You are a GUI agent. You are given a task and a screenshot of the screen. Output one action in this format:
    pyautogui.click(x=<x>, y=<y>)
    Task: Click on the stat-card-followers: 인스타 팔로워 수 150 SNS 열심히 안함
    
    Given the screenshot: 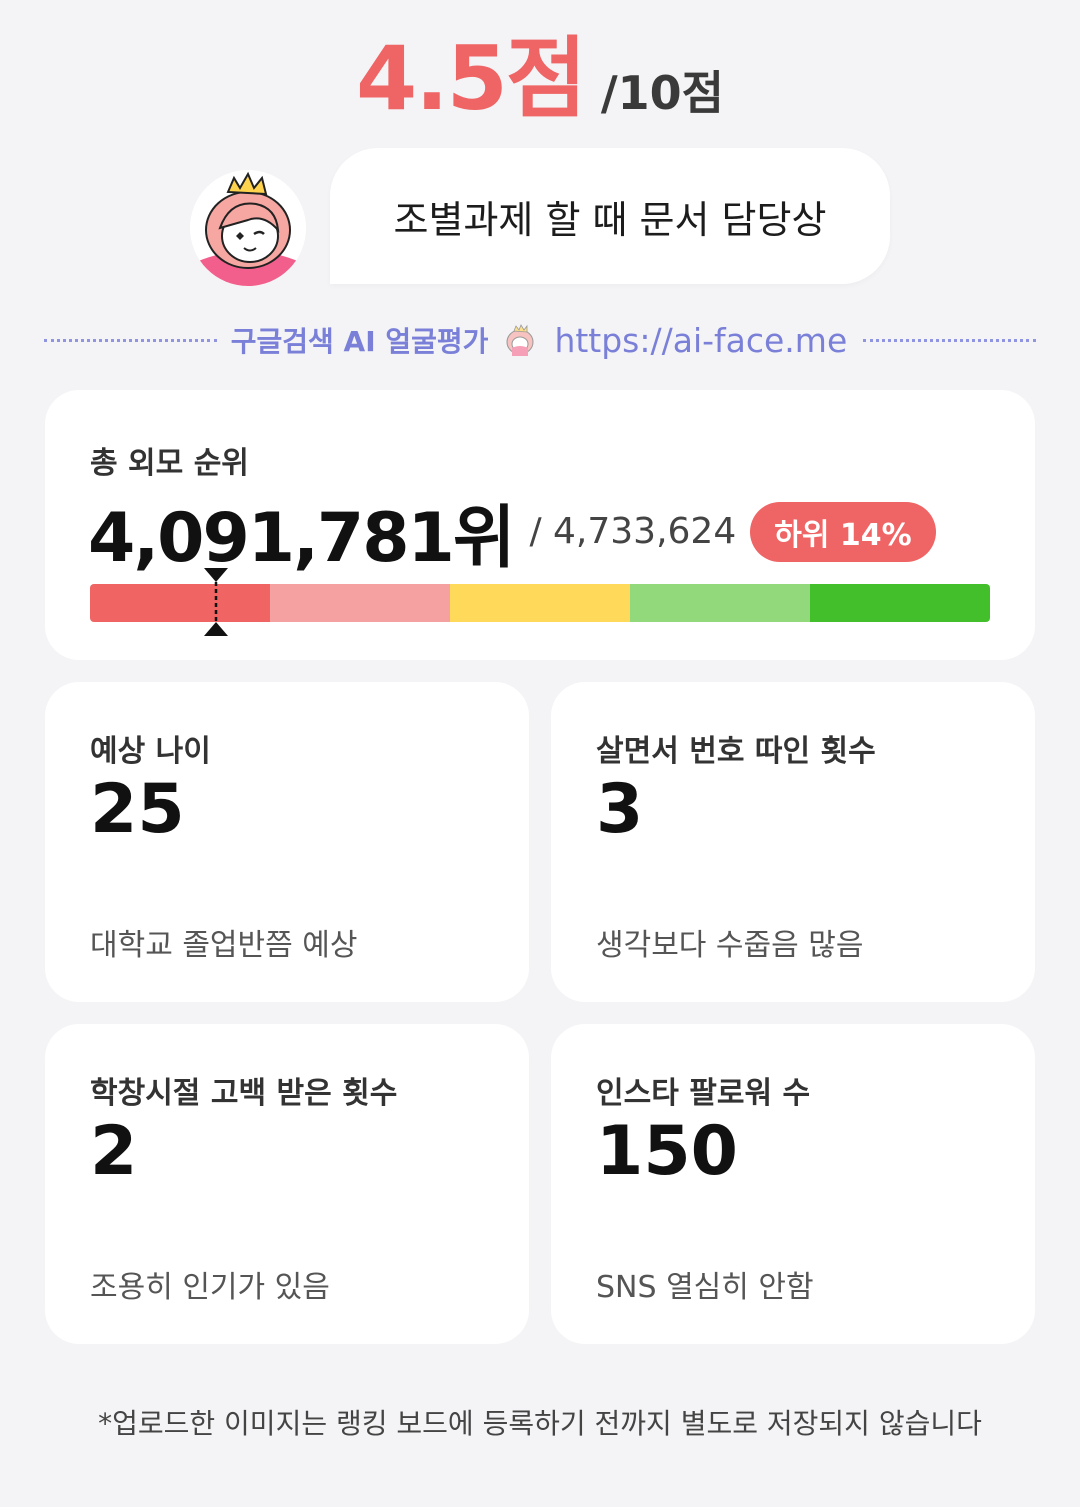 What is the action you would take?
    pyautogui.click(x=793, y=1184)
    